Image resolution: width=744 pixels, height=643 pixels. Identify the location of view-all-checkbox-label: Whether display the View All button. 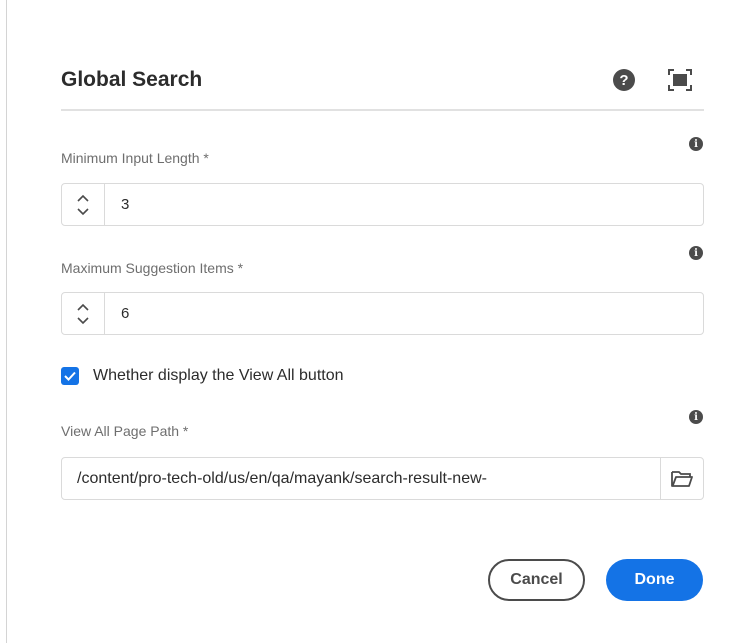
(218, 375).